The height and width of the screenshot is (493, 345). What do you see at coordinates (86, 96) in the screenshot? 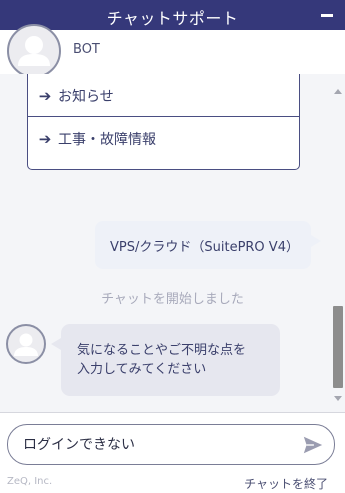
I see `menu-item-label: お知らせ` at bounding box center [86, 96].